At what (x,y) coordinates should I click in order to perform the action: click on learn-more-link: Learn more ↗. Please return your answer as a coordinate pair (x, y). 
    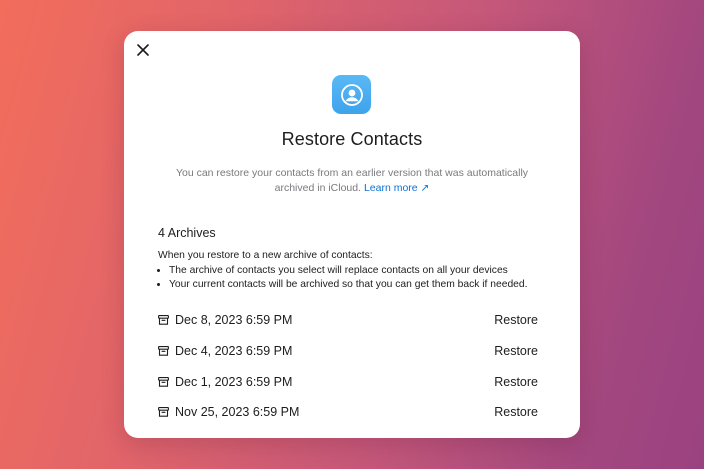
    Looking at the image, I should click on (396, 188).